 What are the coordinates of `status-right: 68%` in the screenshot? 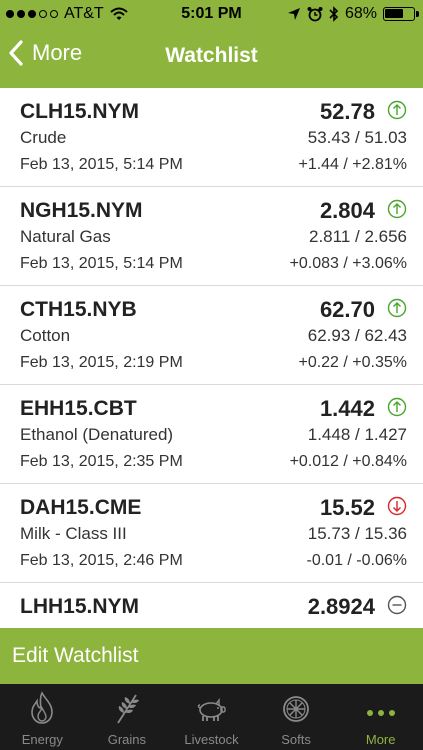 It's located at (353, 14).